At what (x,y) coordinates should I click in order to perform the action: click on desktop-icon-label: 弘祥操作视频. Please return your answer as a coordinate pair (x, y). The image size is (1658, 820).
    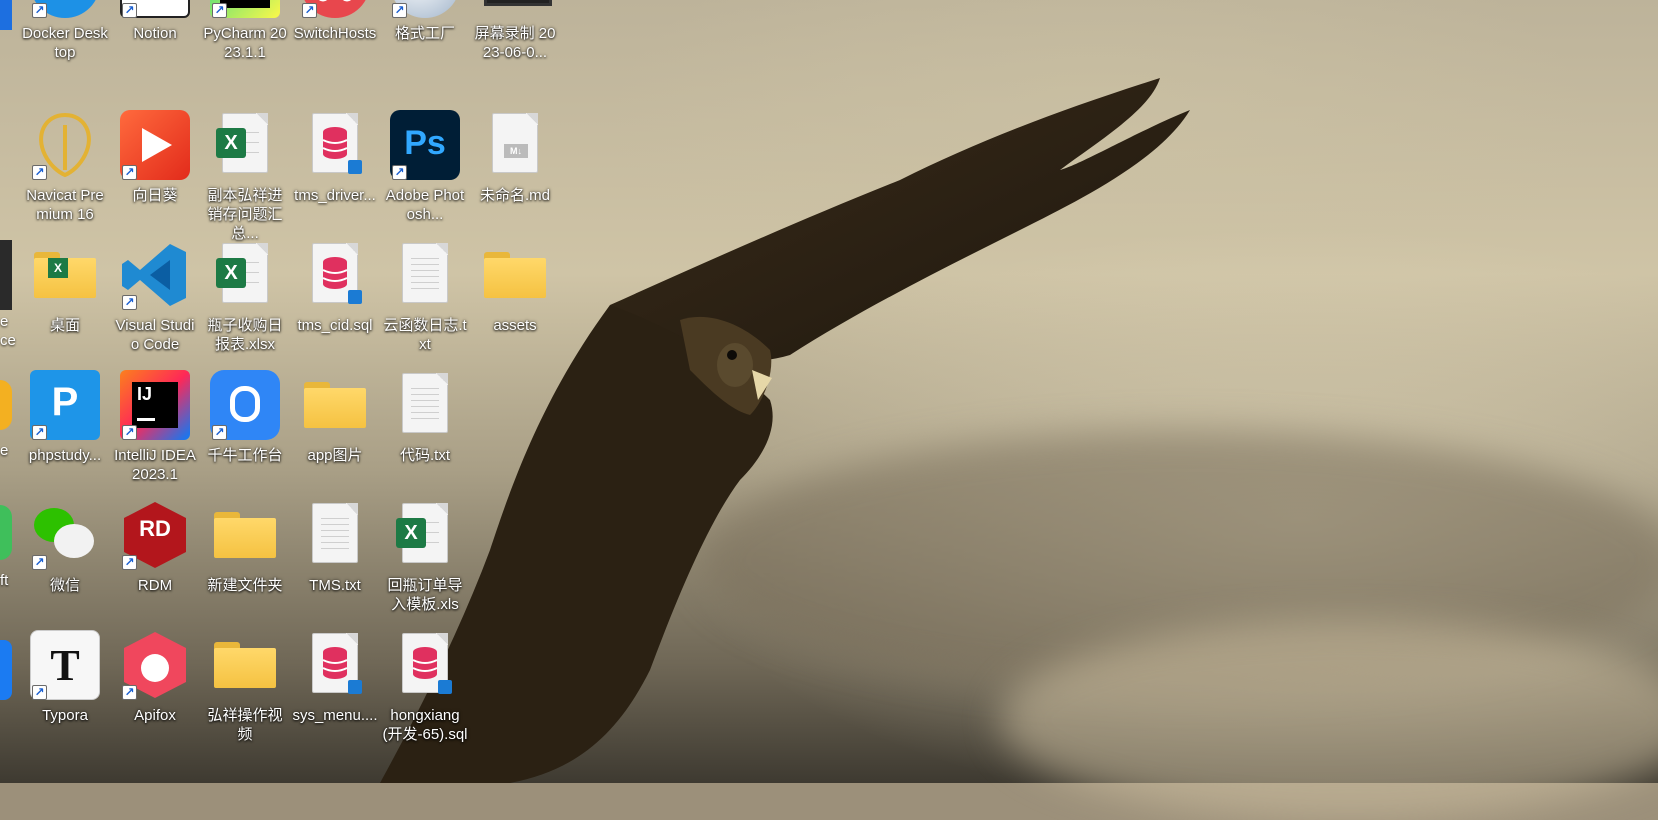
    Looking at the image, I should click on (245, 725).